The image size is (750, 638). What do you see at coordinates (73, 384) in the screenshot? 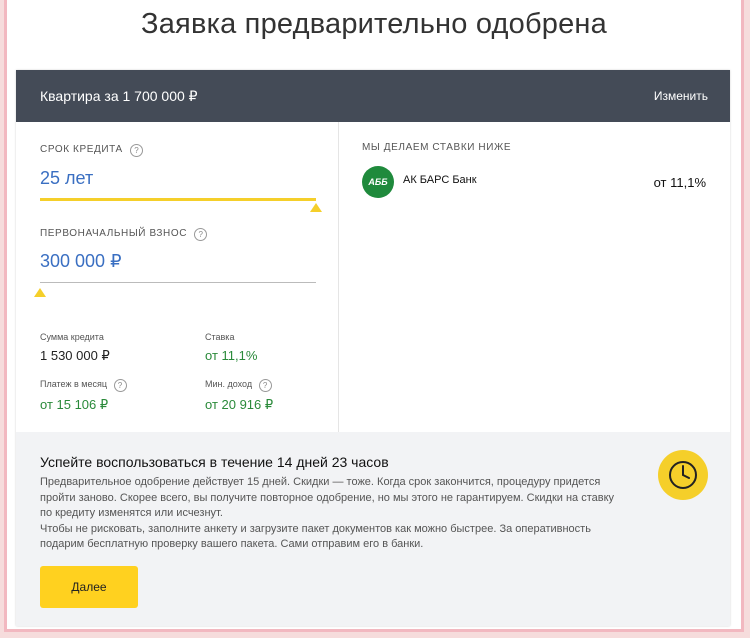
I see `monthly-payment-label-text: Платеж в месяц` at bounding box center [73, 384].